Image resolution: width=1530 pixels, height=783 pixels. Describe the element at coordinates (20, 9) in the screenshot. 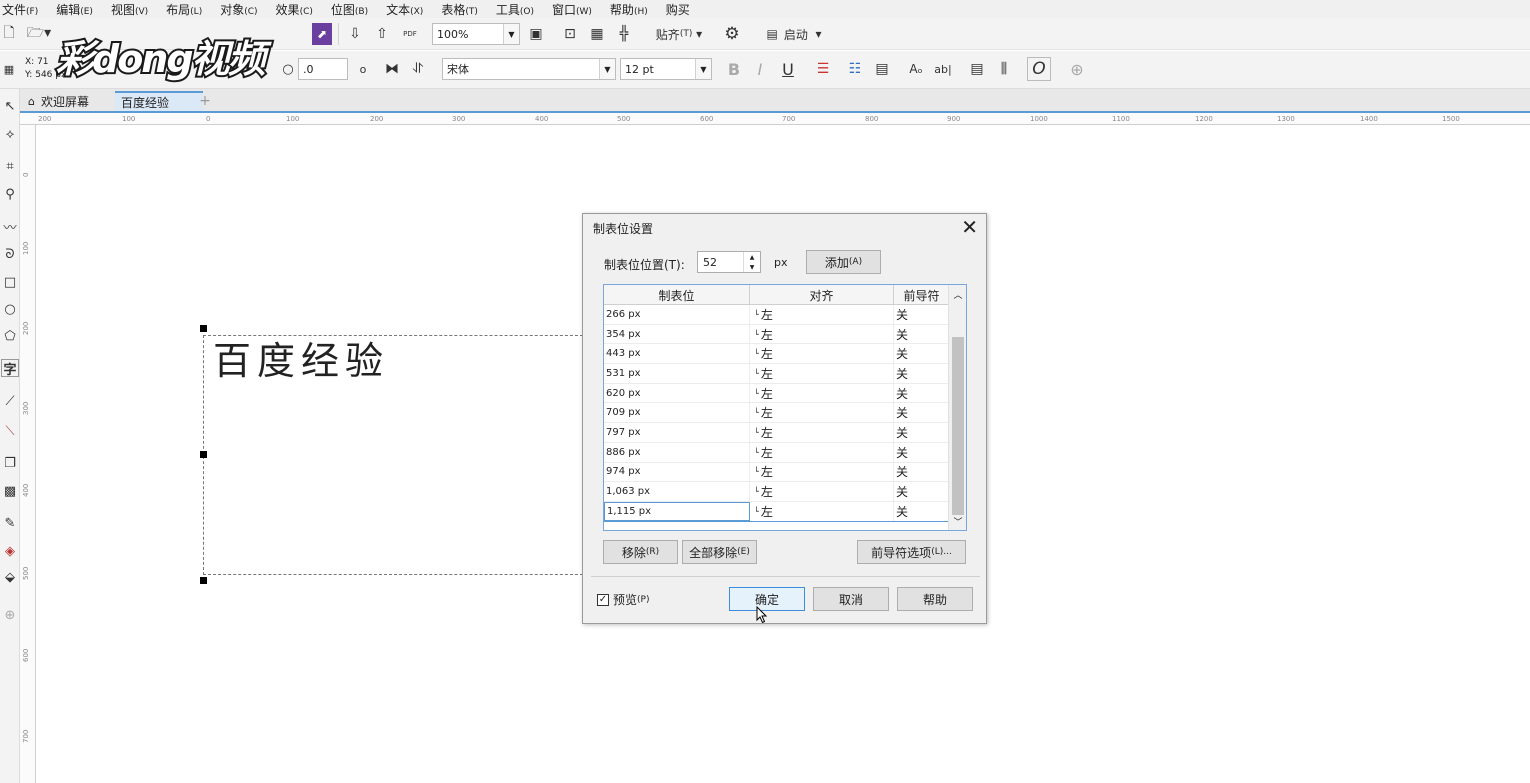

I see `menu-item: 文件(F)` at that location.